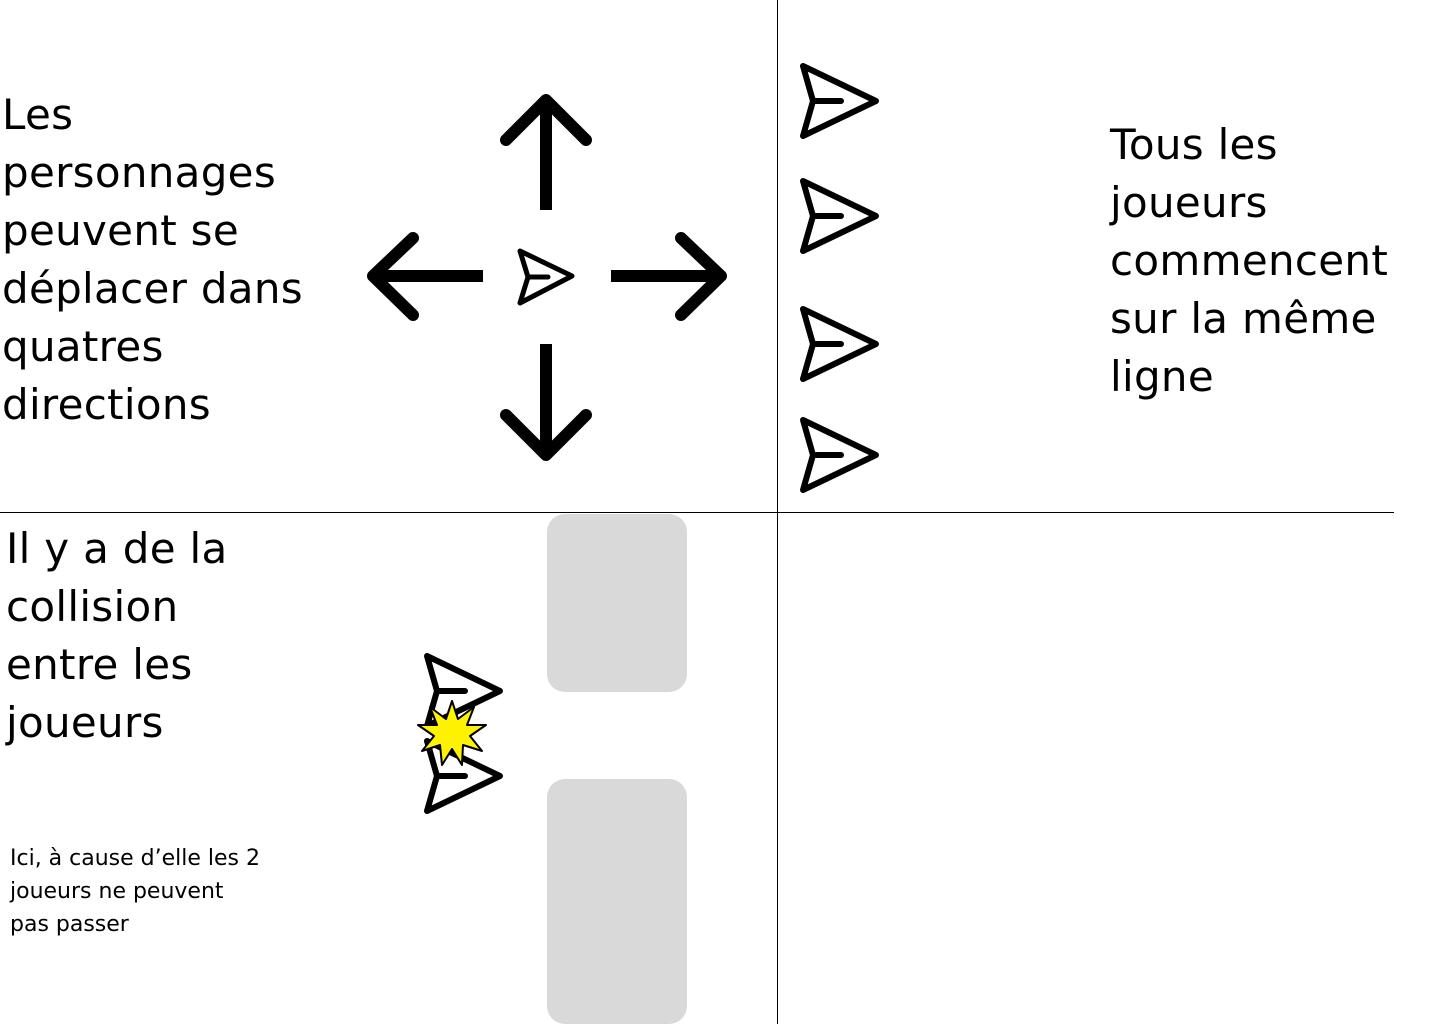 The image size is (1440, 1024). I want to click on arrow-up-icon, so click(546, 152).